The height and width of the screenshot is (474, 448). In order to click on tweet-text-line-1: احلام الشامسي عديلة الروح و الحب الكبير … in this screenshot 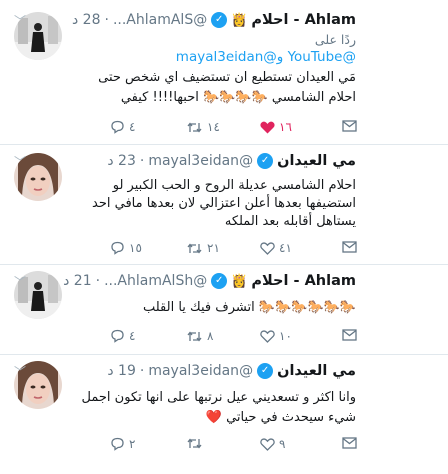, I will do `click(234, 185)`.